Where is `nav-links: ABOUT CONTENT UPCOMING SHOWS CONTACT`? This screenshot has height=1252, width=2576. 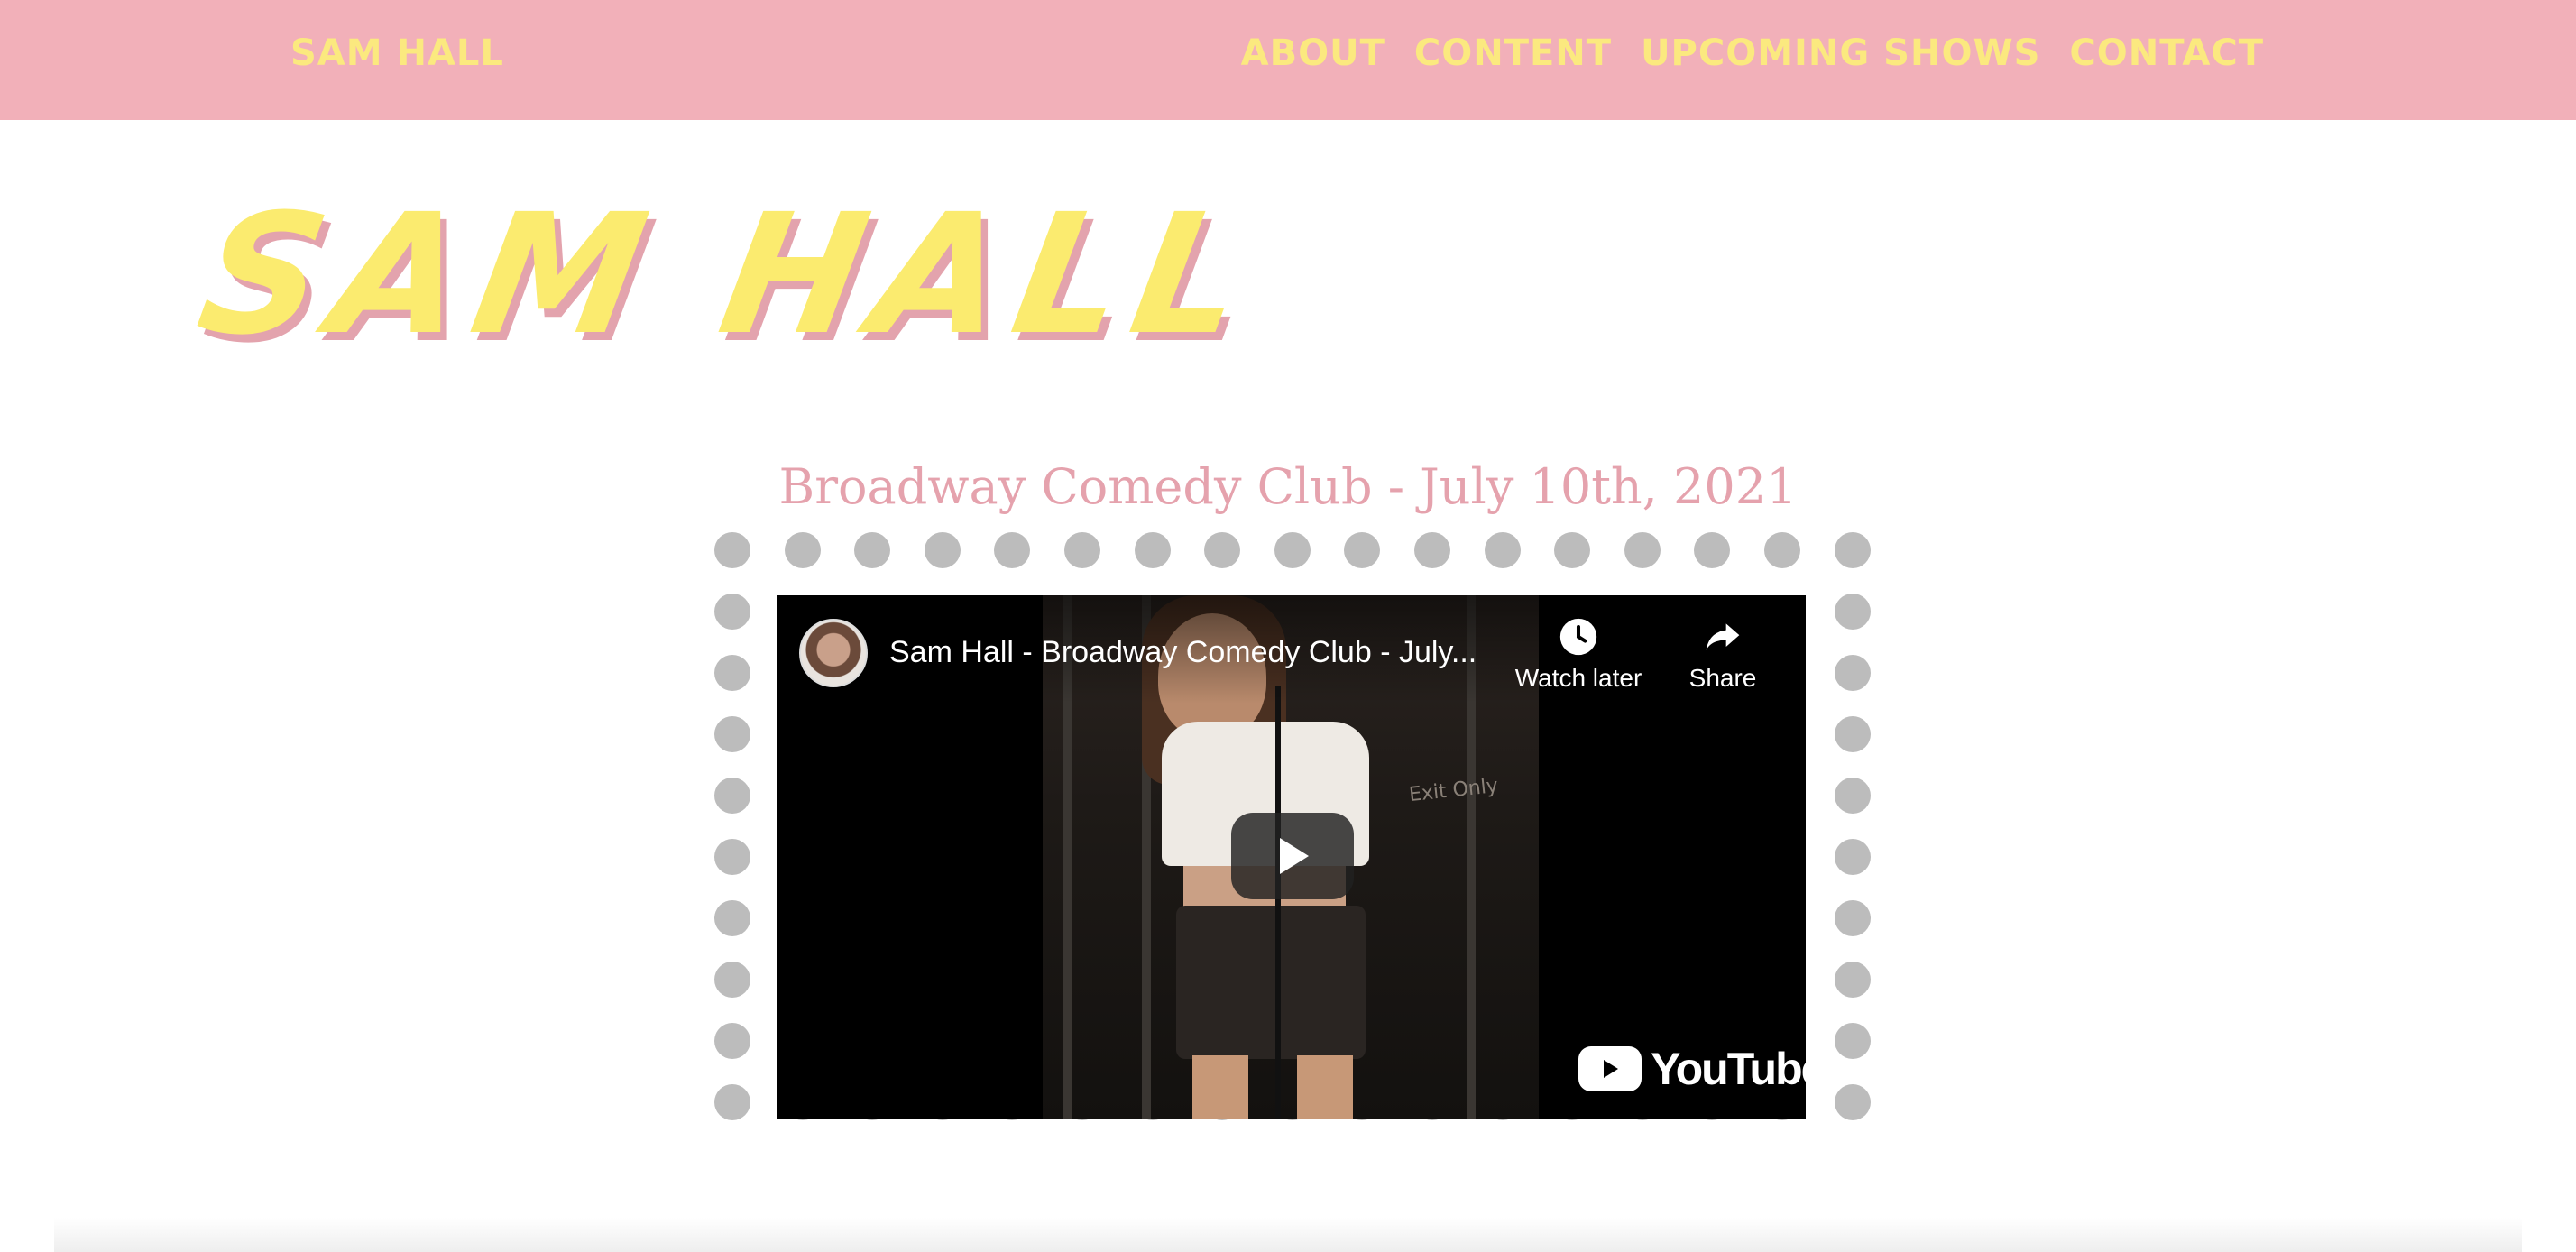 nav-links: ABOUT CONTENT UPCOMING SHOWS CONTACT is located at coordinates (1753, 53).